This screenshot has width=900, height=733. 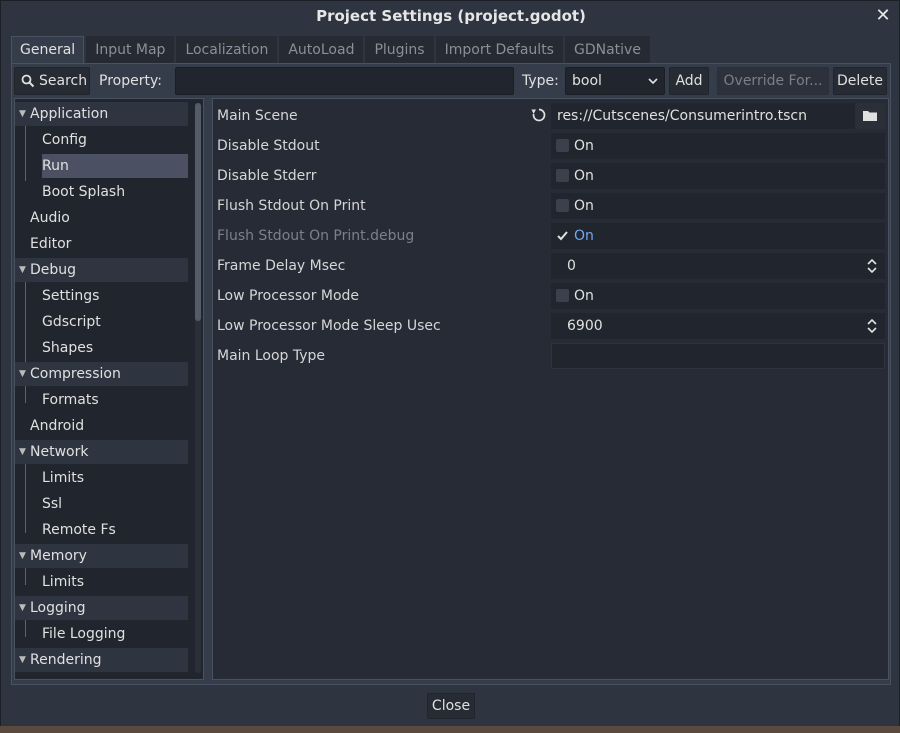 What do you see at coordinates (115, 582) in the screenshot?
I see `tree-item-memory-limits: Limits` at bounding box center [115, 582].